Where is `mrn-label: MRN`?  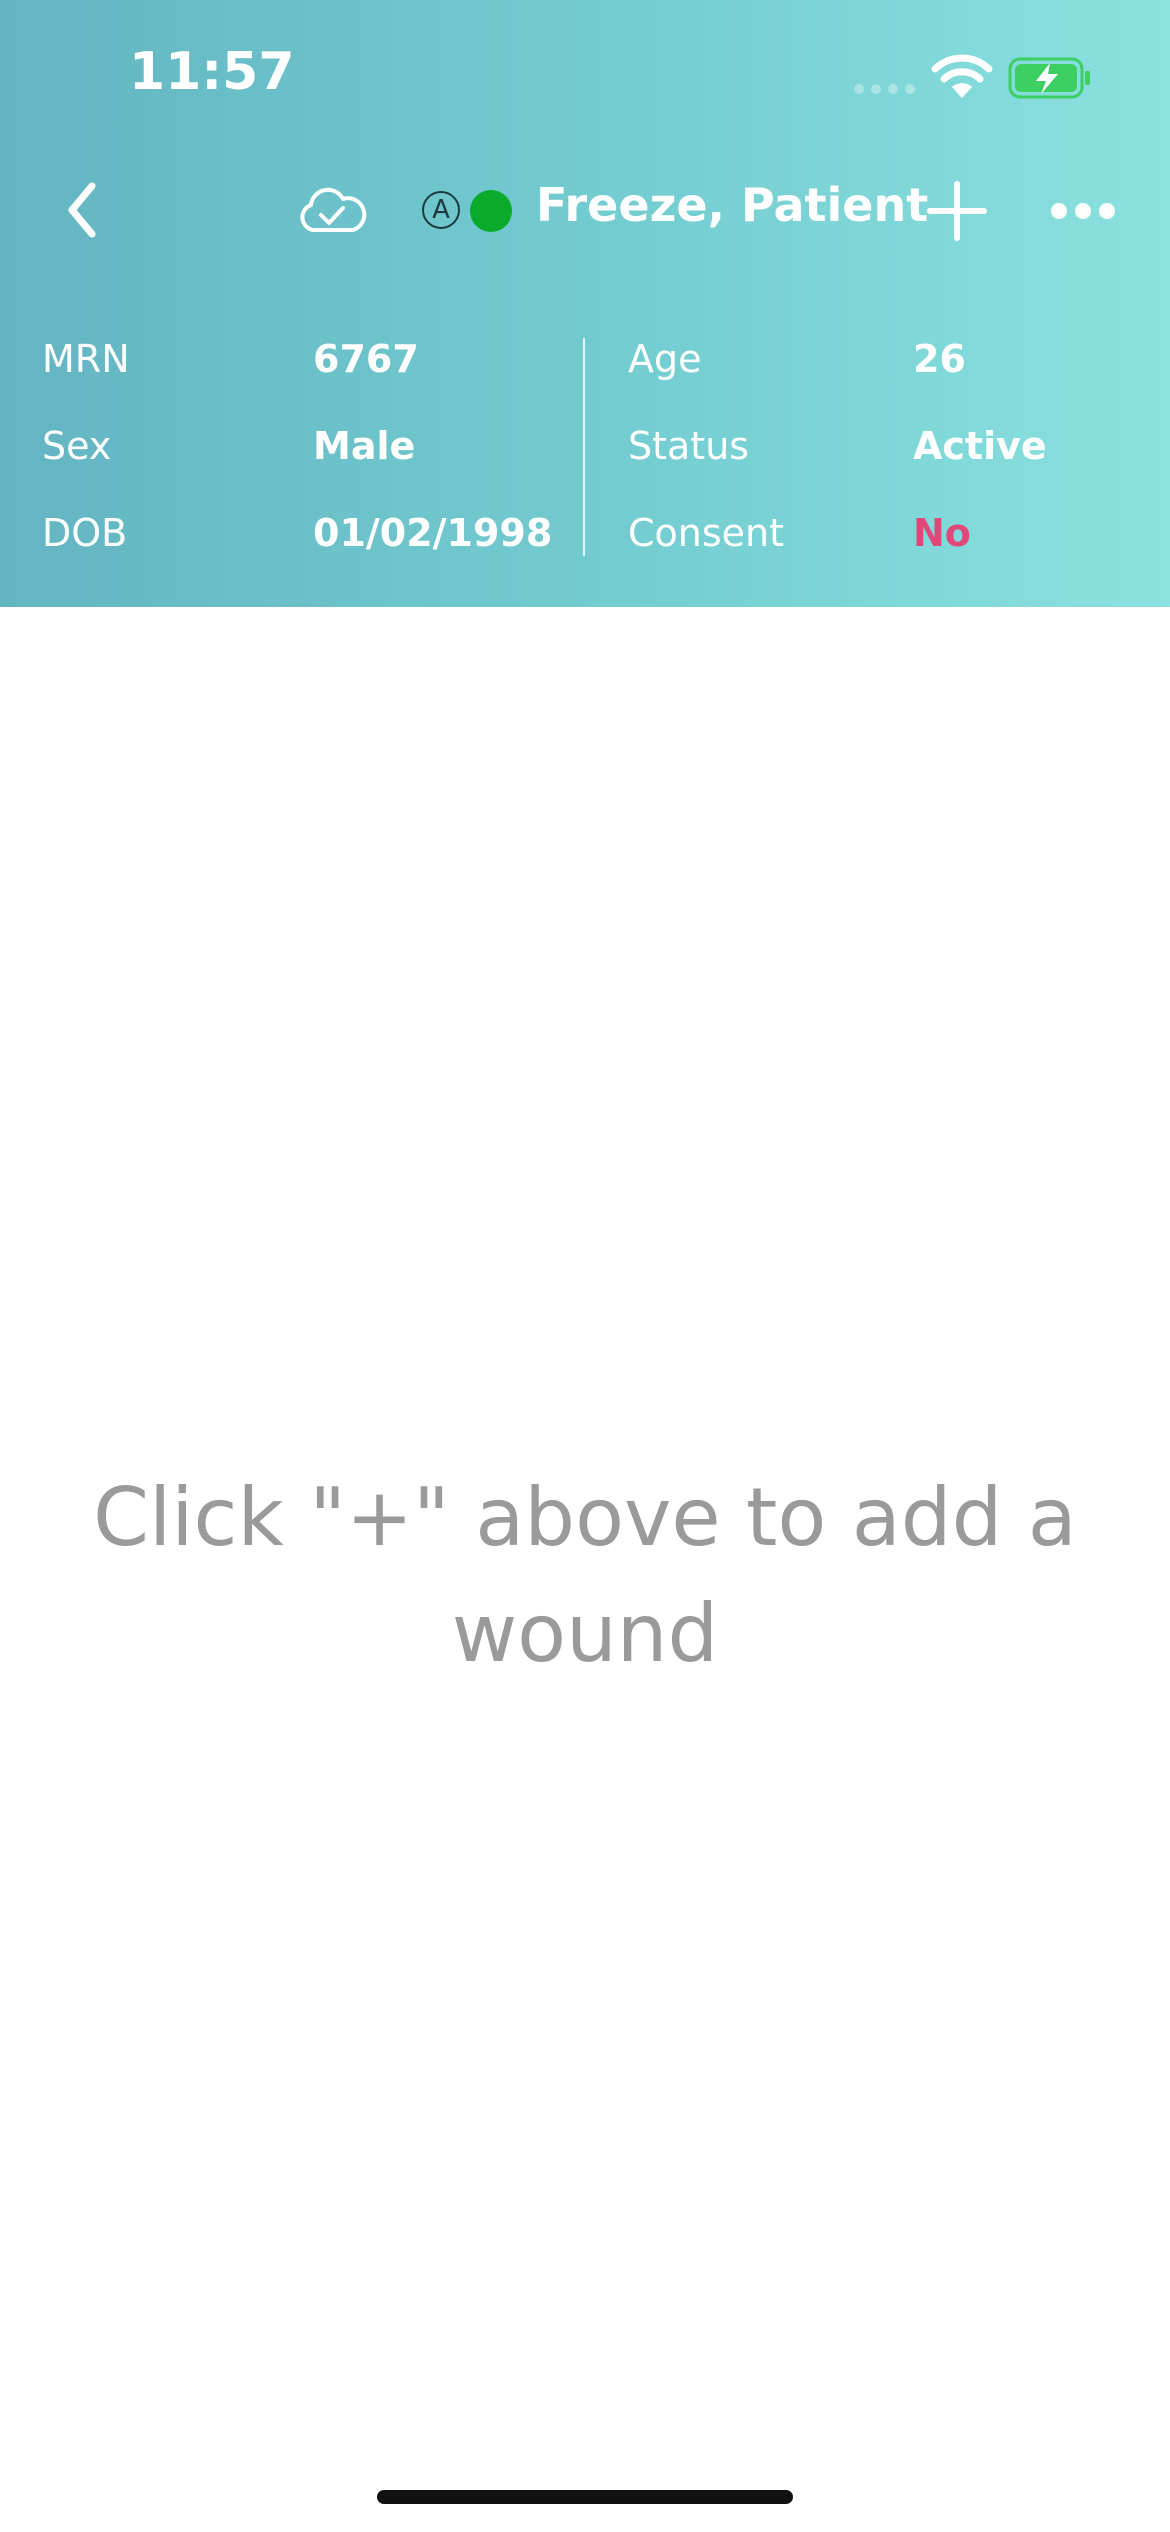 mrn-label: MRN is located at coordinates (86, 359).